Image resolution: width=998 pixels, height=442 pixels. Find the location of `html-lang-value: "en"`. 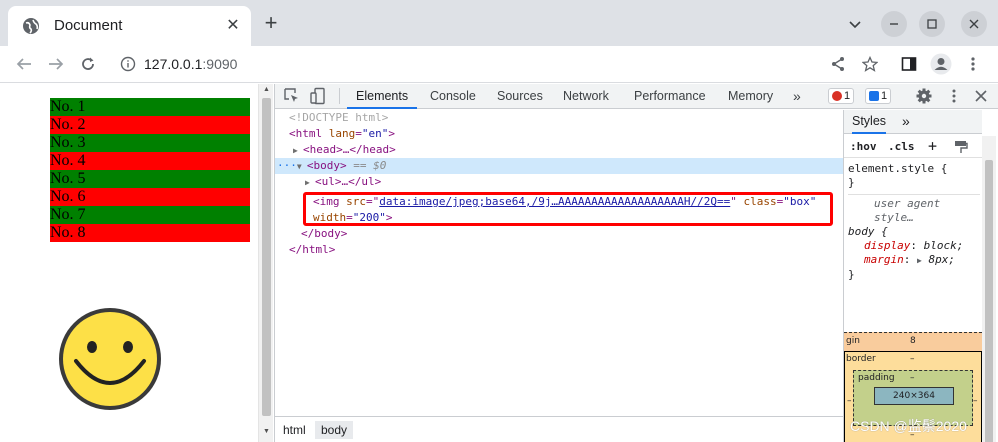

html-lang-value: "en" is located at coordinates (375, 133).